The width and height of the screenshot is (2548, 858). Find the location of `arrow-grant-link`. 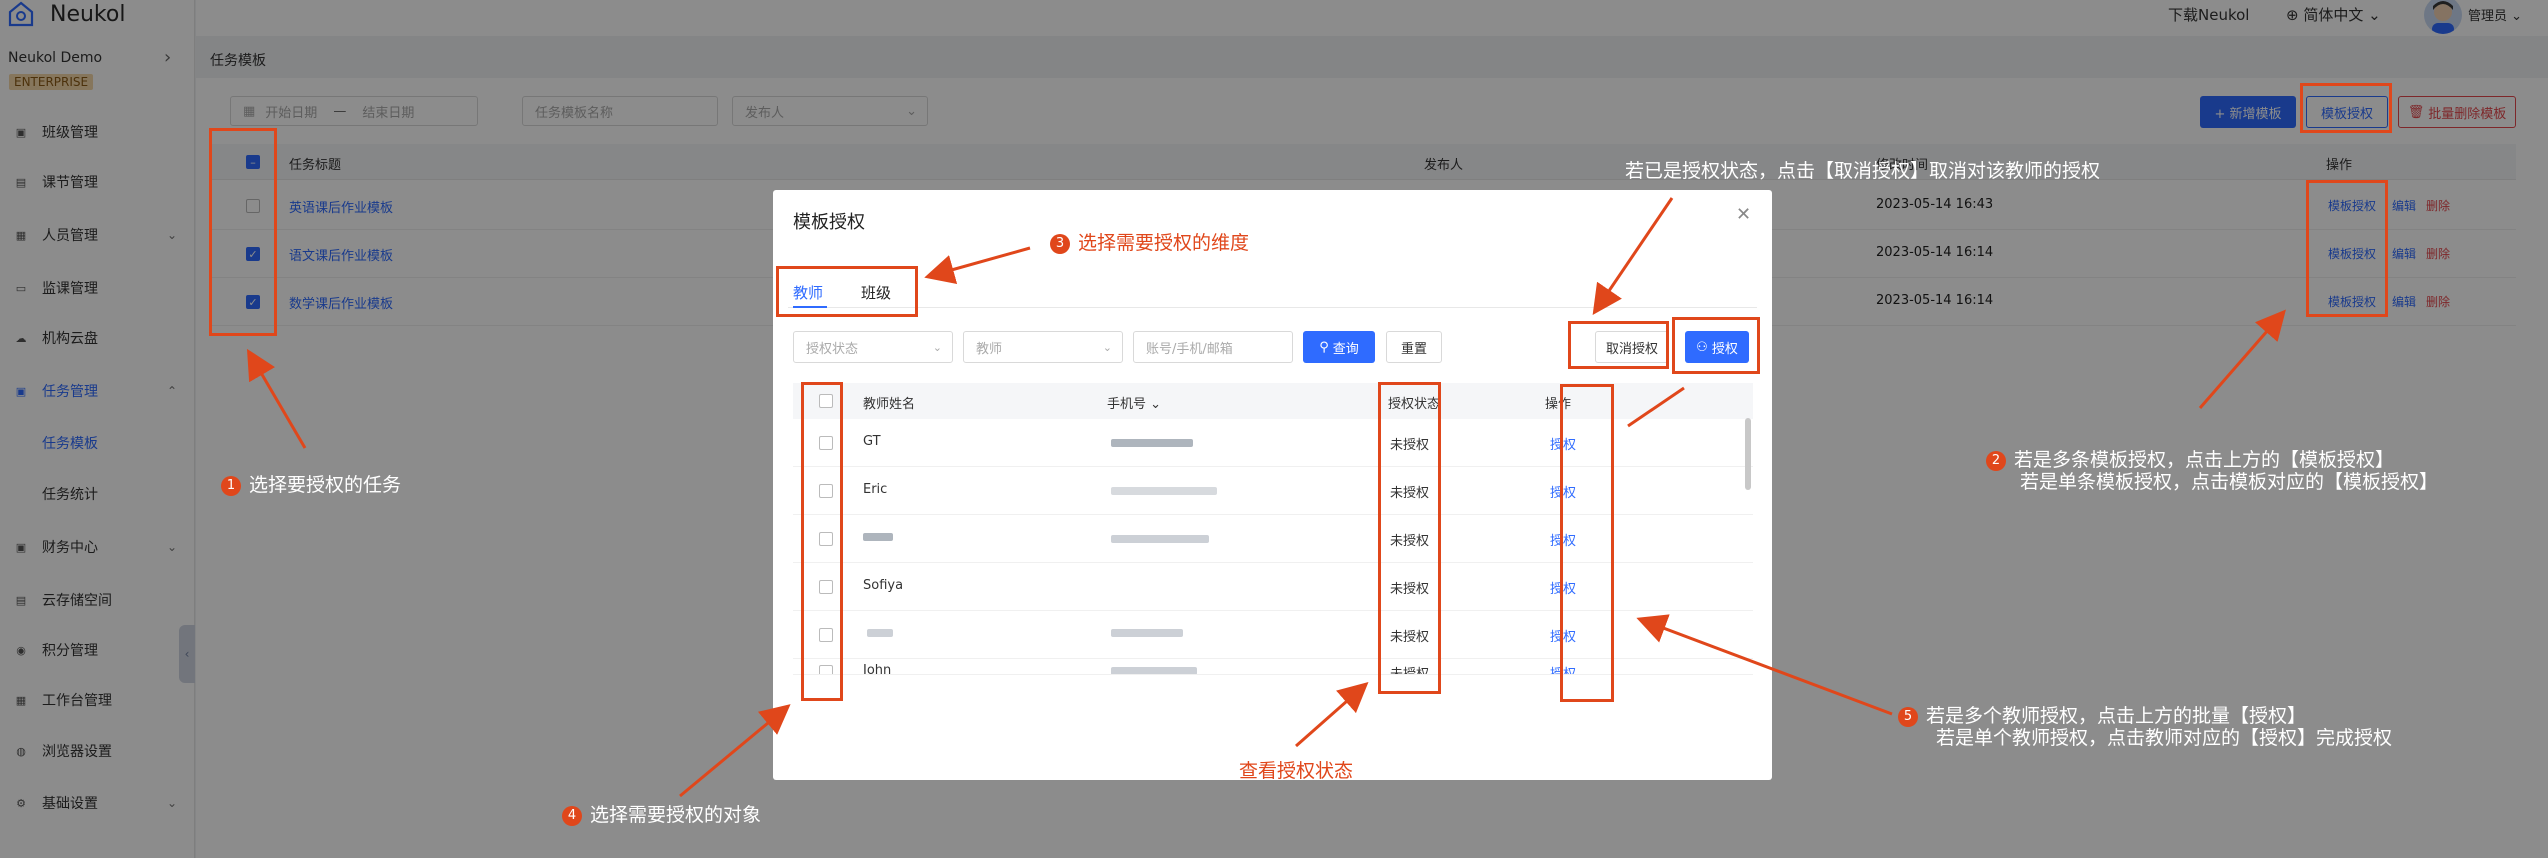

arrow-grant-link is located at coordinates (1656, 407).